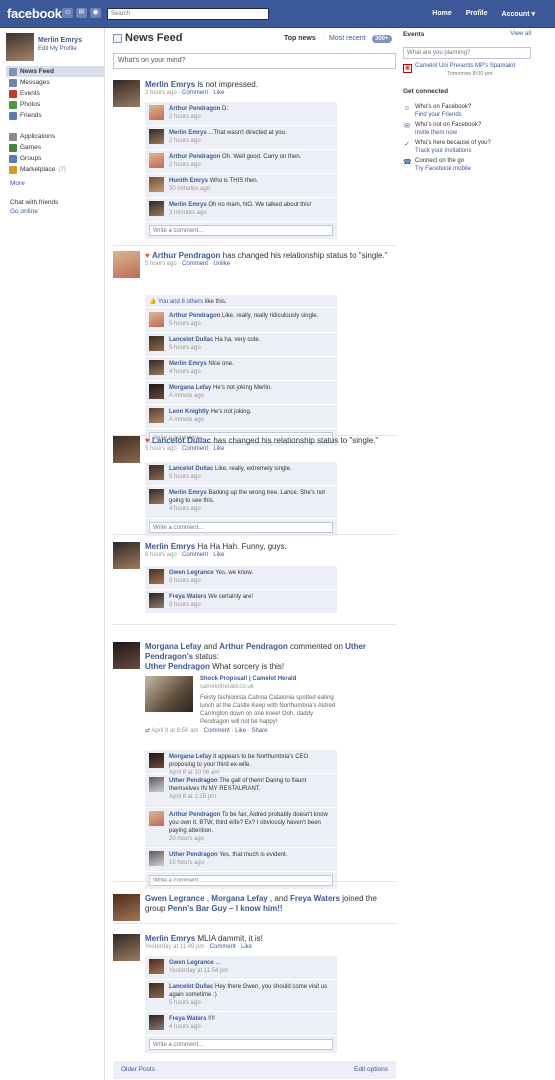 Image resolution: width=555 pixels, height=1080 pixels. What do you see at coordinates (443, 169) in the screenshot?
I see `connect-action-link: Try Facebook mobile` at bounding box center [443, 169].